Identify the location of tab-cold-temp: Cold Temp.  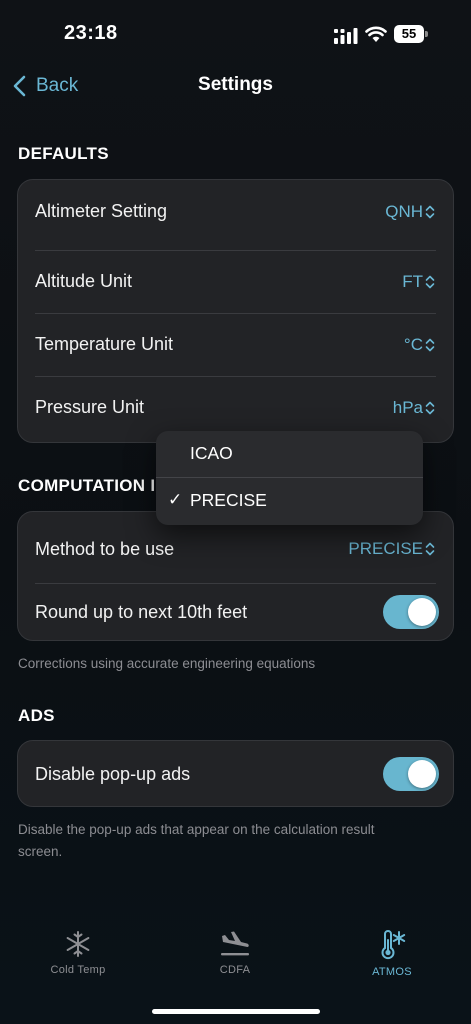
(78, 953).